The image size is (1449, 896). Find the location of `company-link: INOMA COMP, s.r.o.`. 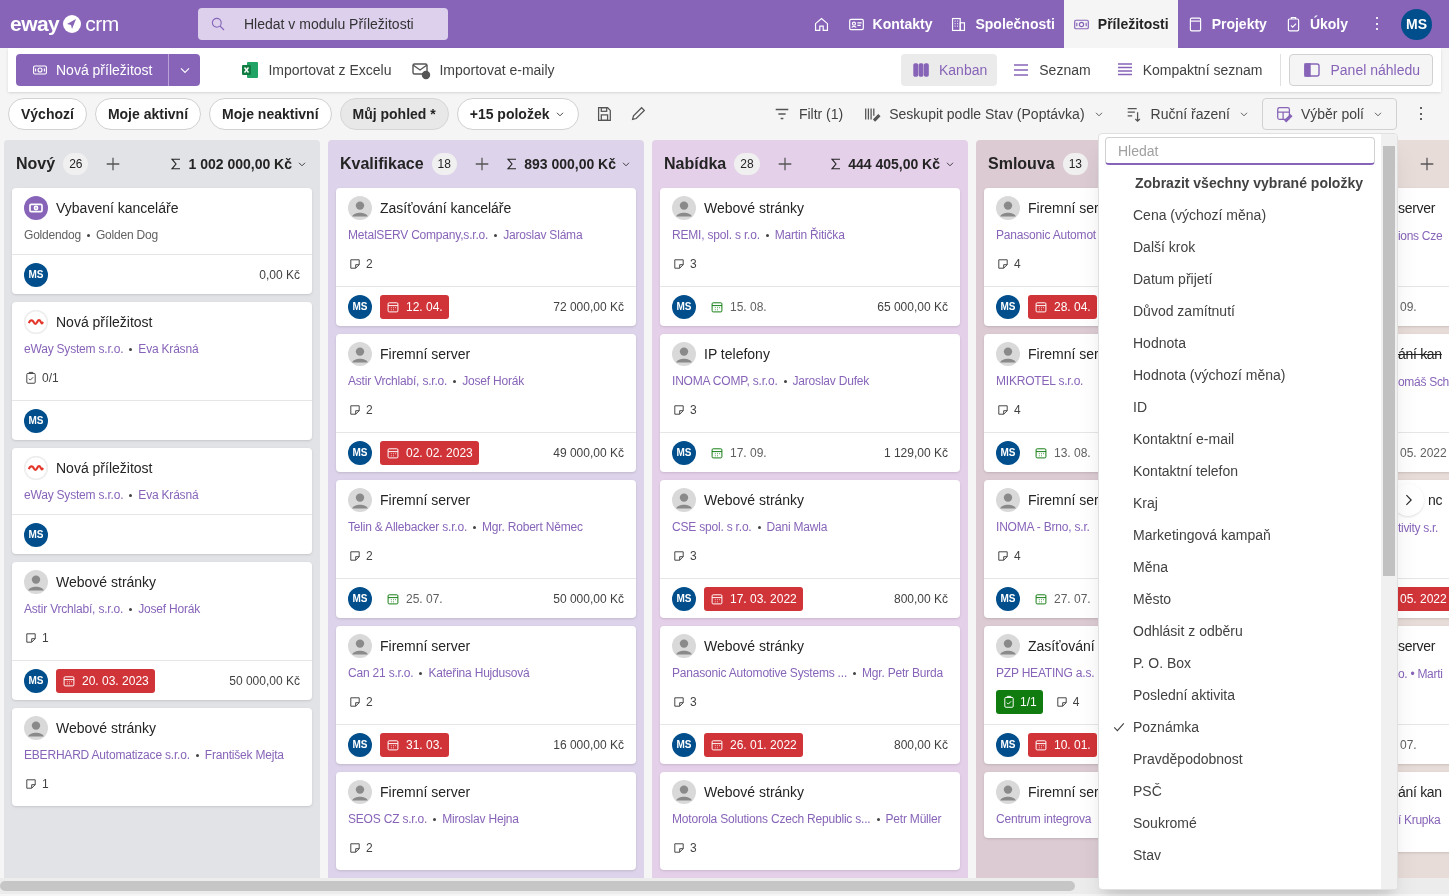

company-link: INOMA COMP, s.r.o. is located at coordinates (725, 381).